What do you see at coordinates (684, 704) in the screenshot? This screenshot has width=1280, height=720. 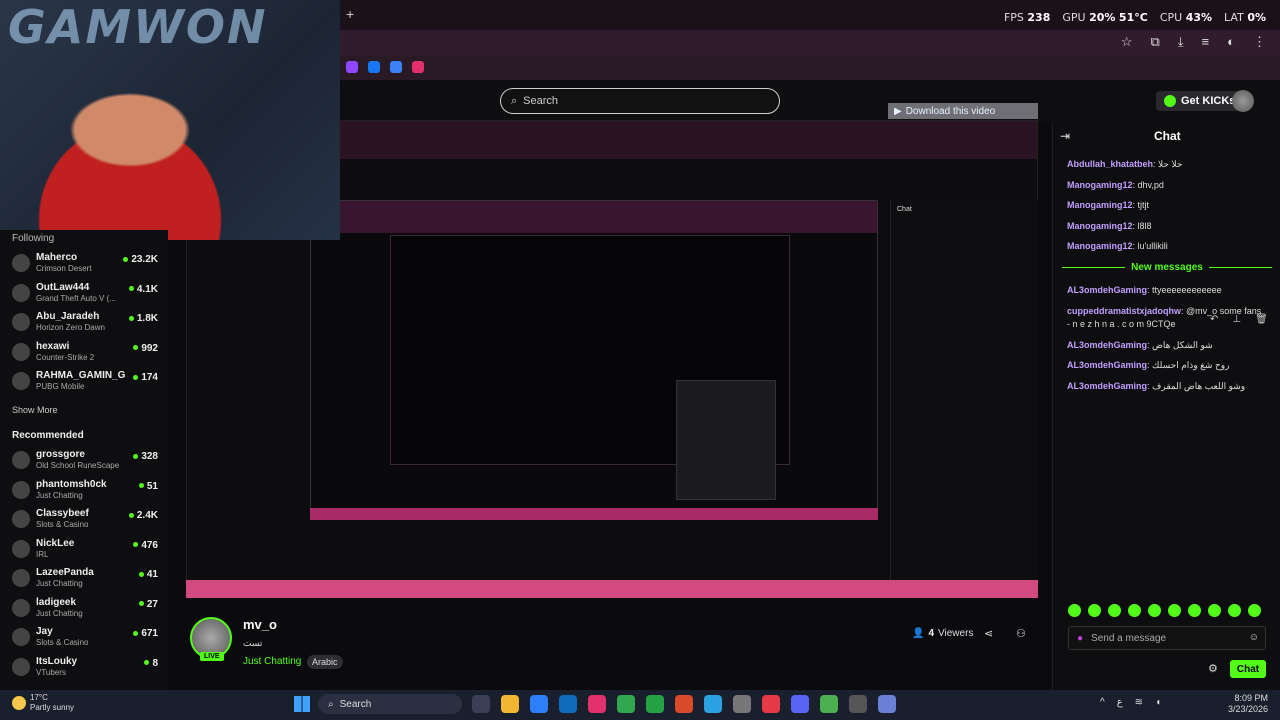 I see `brave-icon` at bounding box center [684, 704].